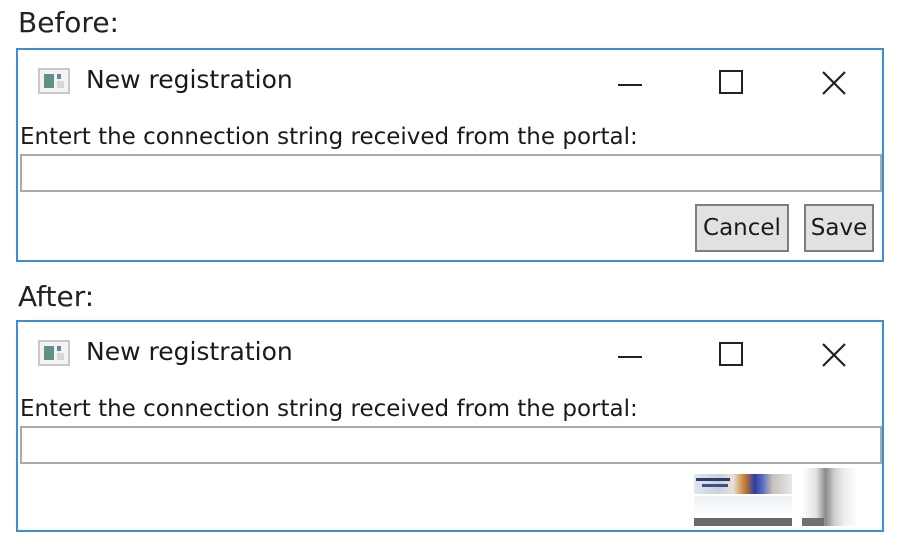 The image size is (913, 550). Describe the element at coordinates (743, 497) in the screenshot. I see `corrupted-cancel-button` at that location.